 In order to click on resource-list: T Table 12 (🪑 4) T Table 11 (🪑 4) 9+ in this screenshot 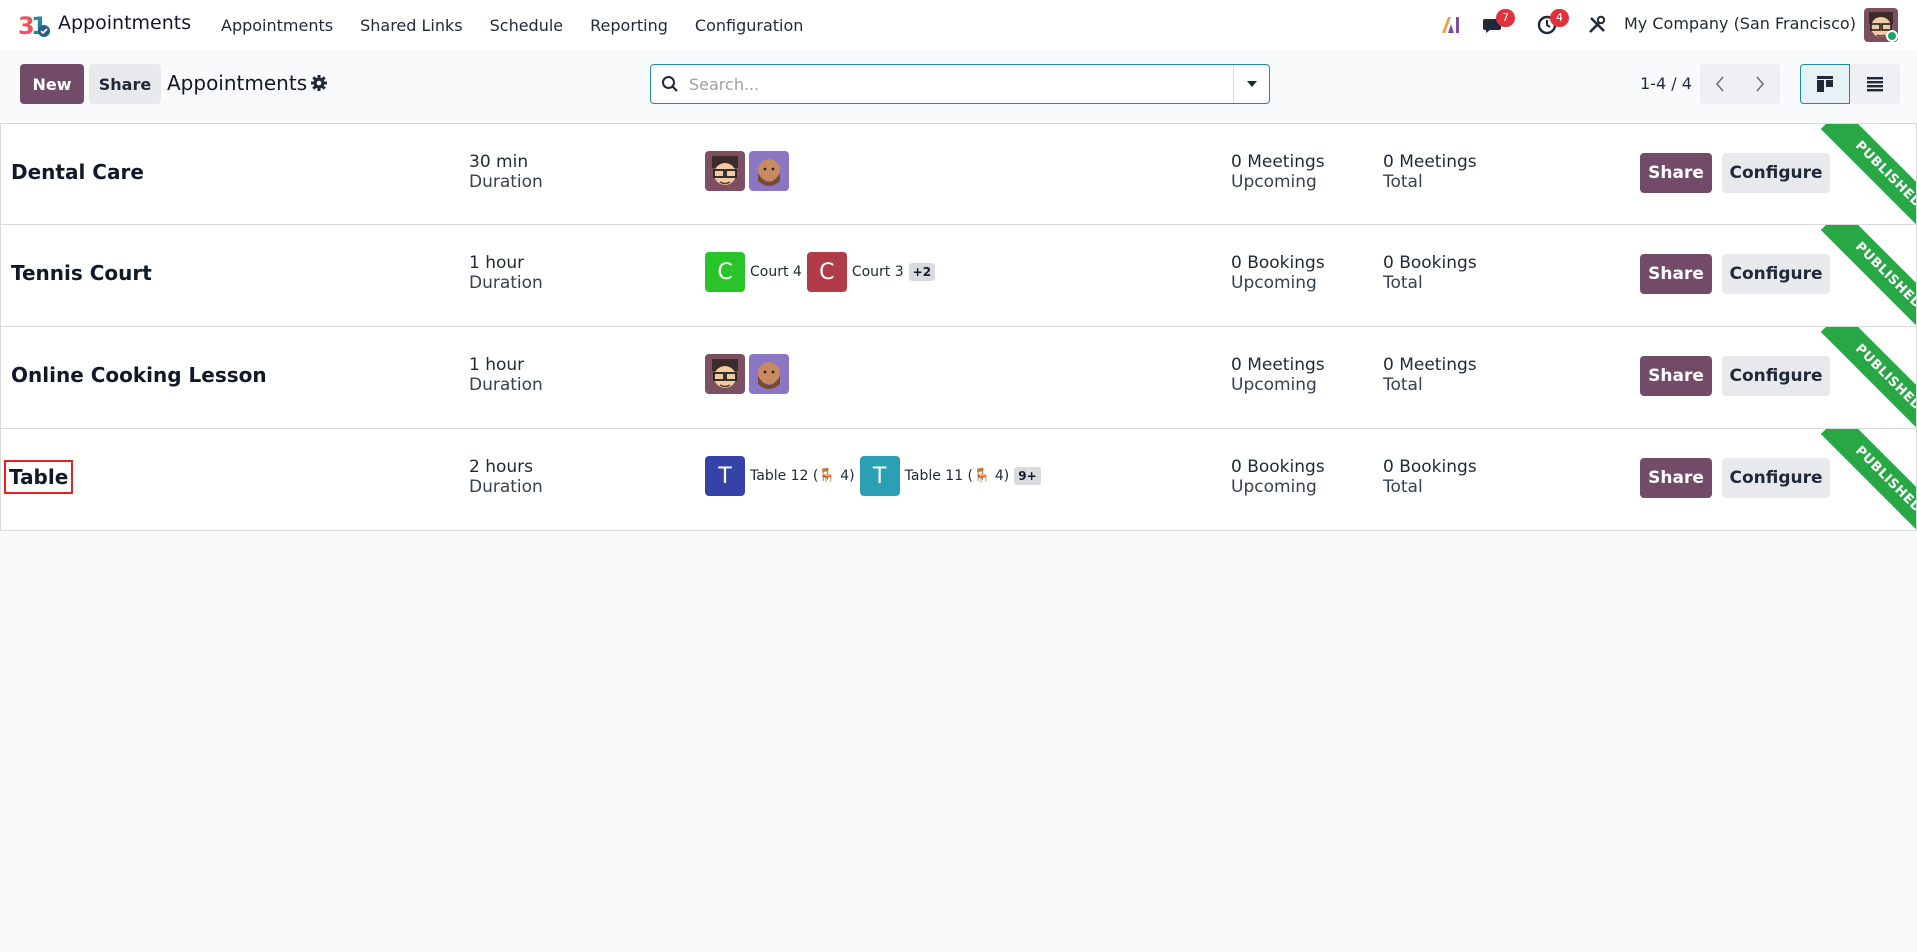, I will do `click(873, 476)`.